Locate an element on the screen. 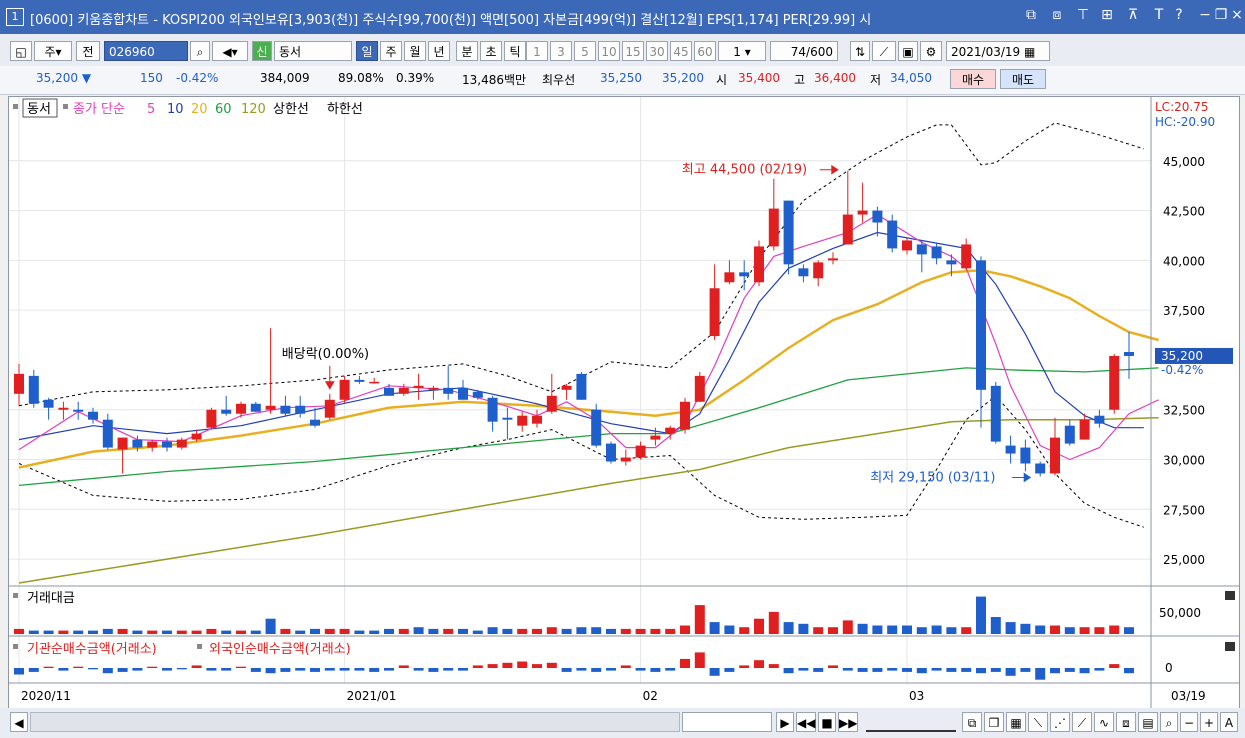  market-select: 주▾ is located at coordinates (53, 51).